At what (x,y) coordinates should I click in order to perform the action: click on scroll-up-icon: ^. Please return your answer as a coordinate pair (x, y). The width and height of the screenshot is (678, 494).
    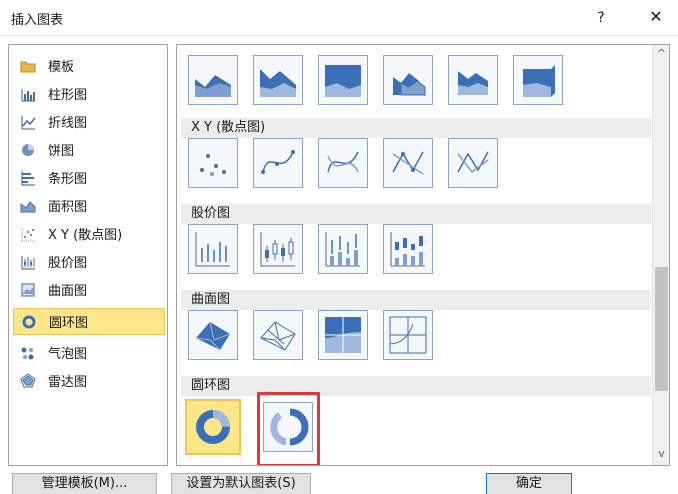
    Looking at the image, I should click on (661, 55).